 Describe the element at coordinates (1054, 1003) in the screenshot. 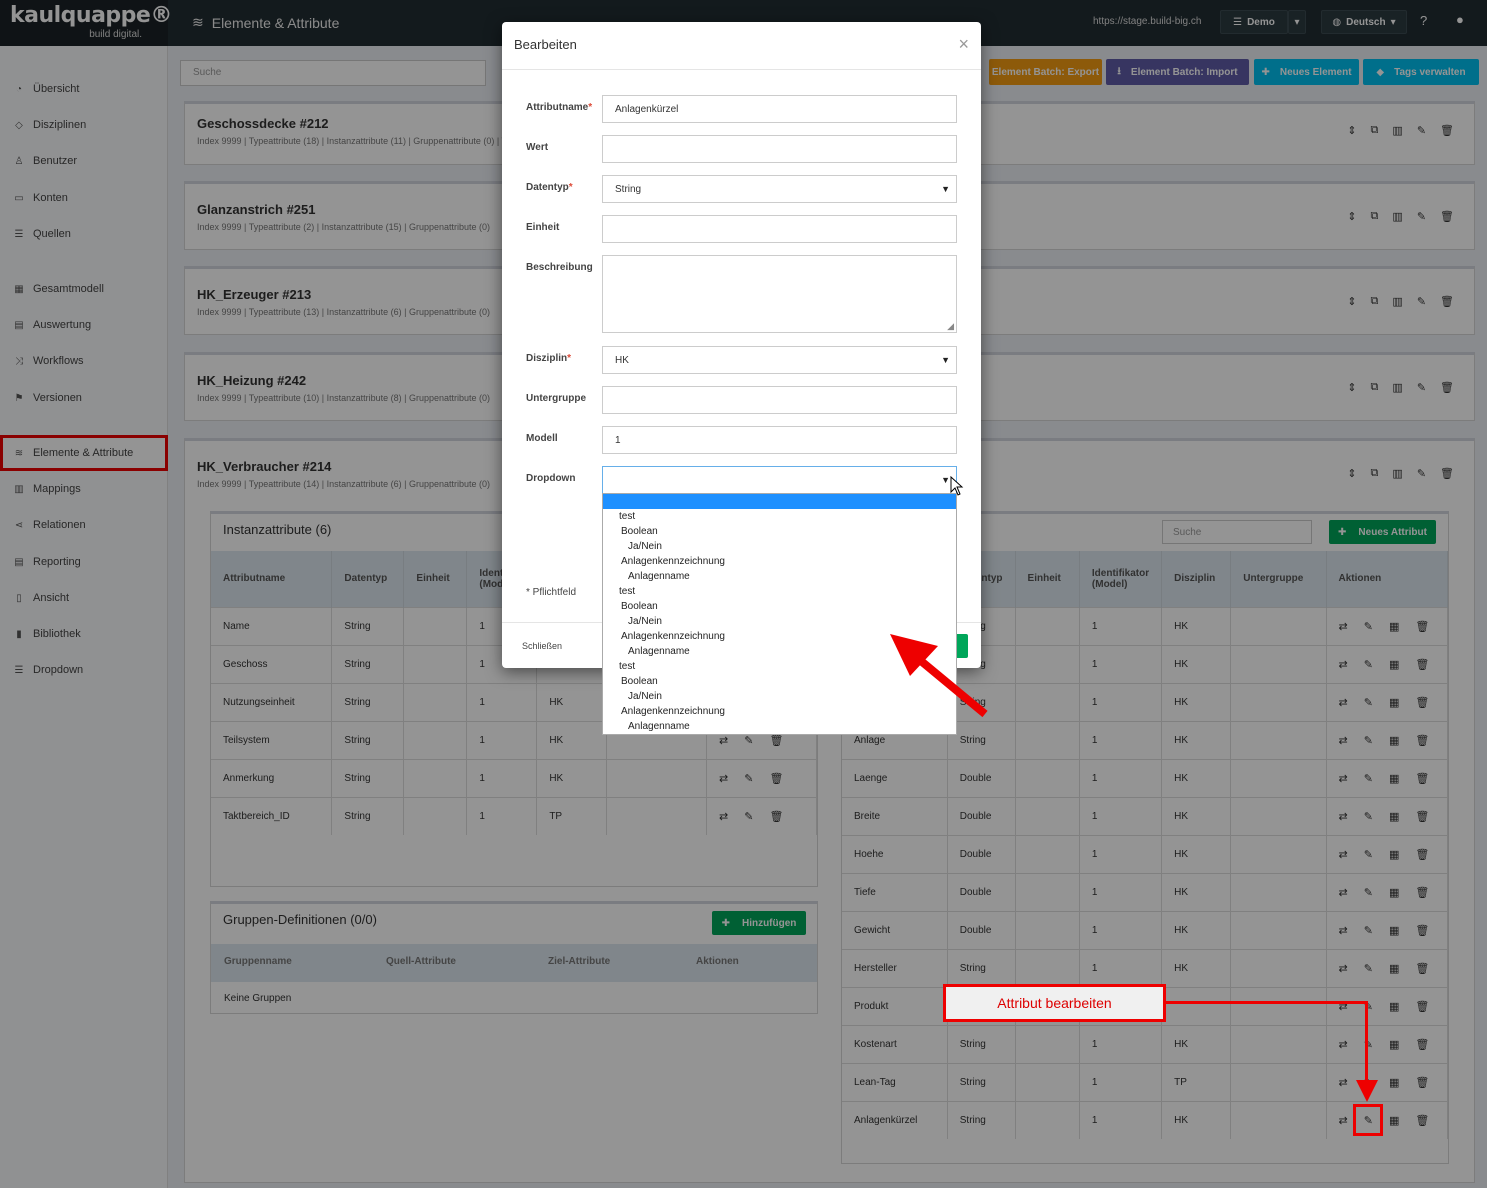

I see `annotation-callout: Attribut bearbeiten` at that location.